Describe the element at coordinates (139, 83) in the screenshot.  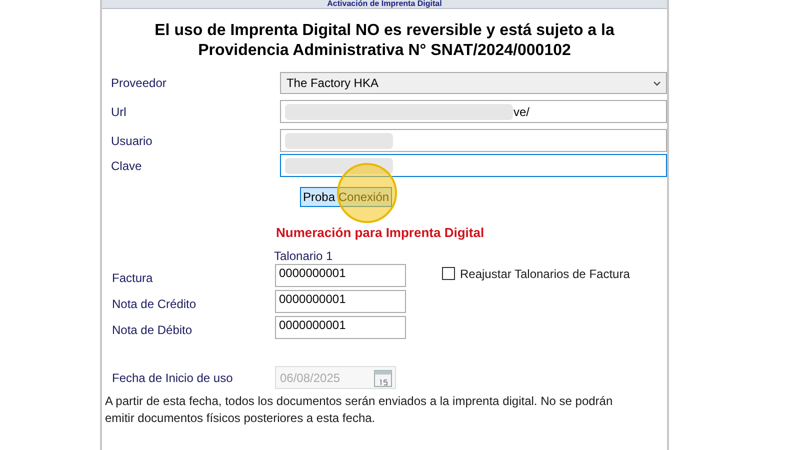
I see `field-label: Proveedor` at that location.